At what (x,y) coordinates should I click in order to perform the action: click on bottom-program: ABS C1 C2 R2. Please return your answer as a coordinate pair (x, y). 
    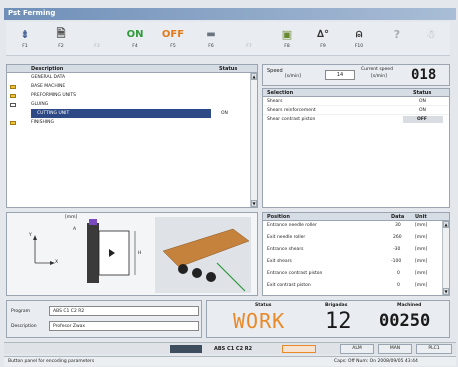
    Looking at the image, I should click on (233, 349).